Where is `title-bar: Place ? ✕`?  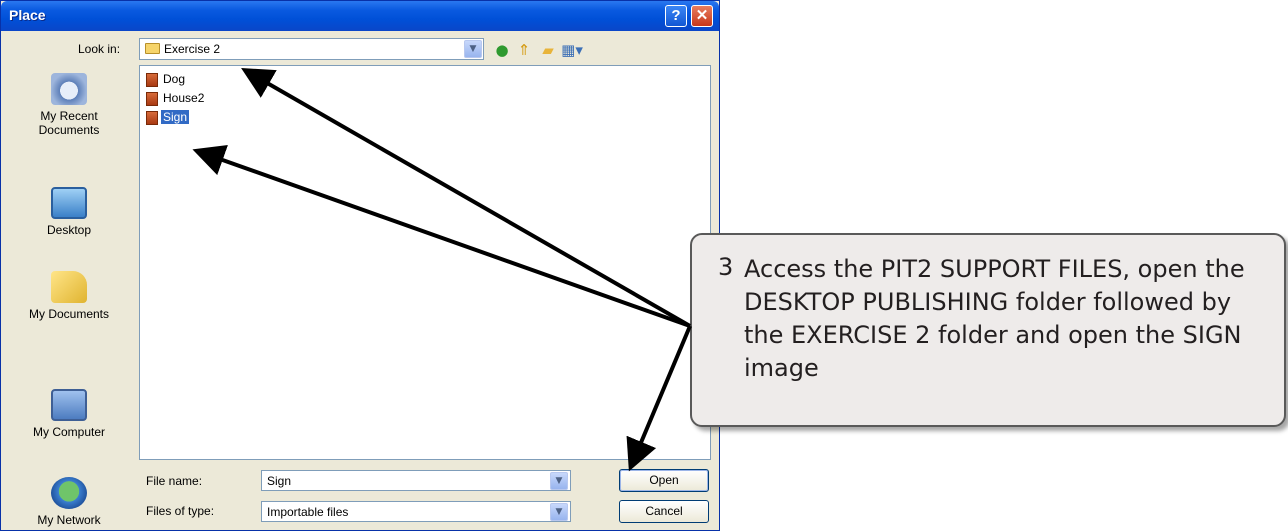 title-bar: Place ? ✕ is located at coordinates (360, 16).